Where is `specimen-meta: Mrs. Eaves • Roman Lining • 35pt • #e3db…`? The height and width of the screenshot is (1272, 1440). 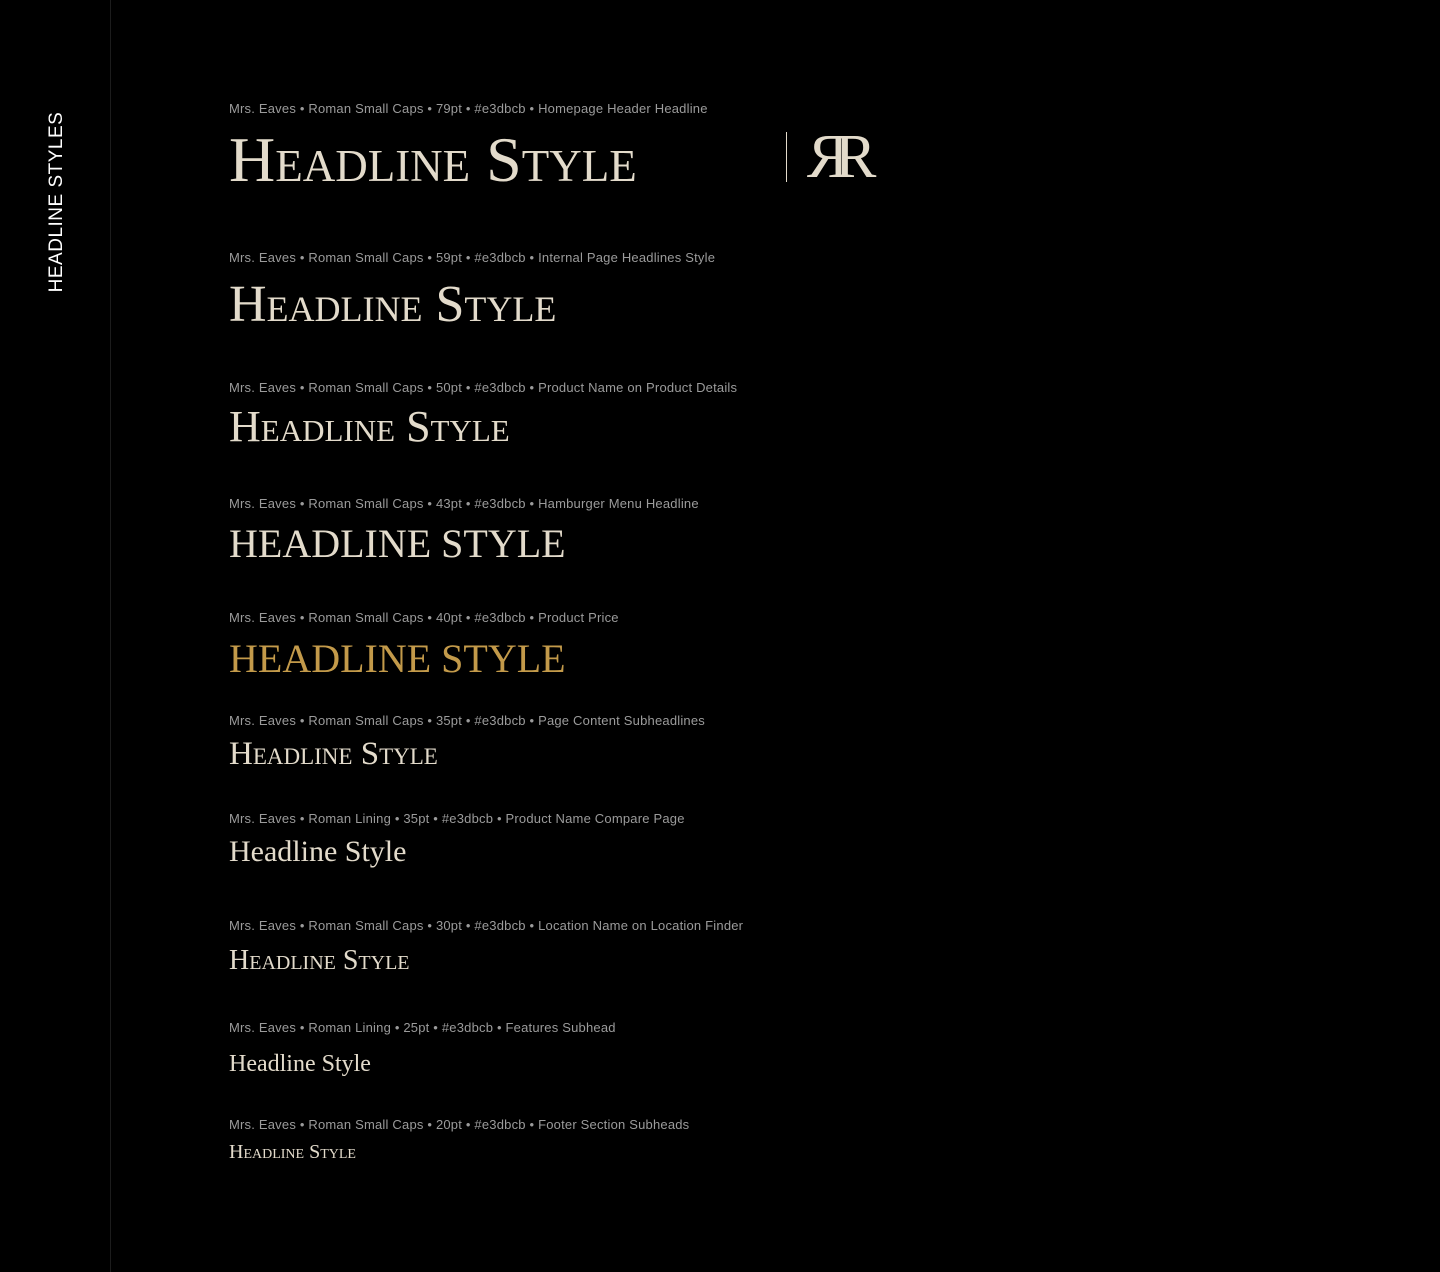 specimen-meta: Mrs. Eaves • Roman Lining • 35pt • #e3db… is located at coordinates (457, 818).